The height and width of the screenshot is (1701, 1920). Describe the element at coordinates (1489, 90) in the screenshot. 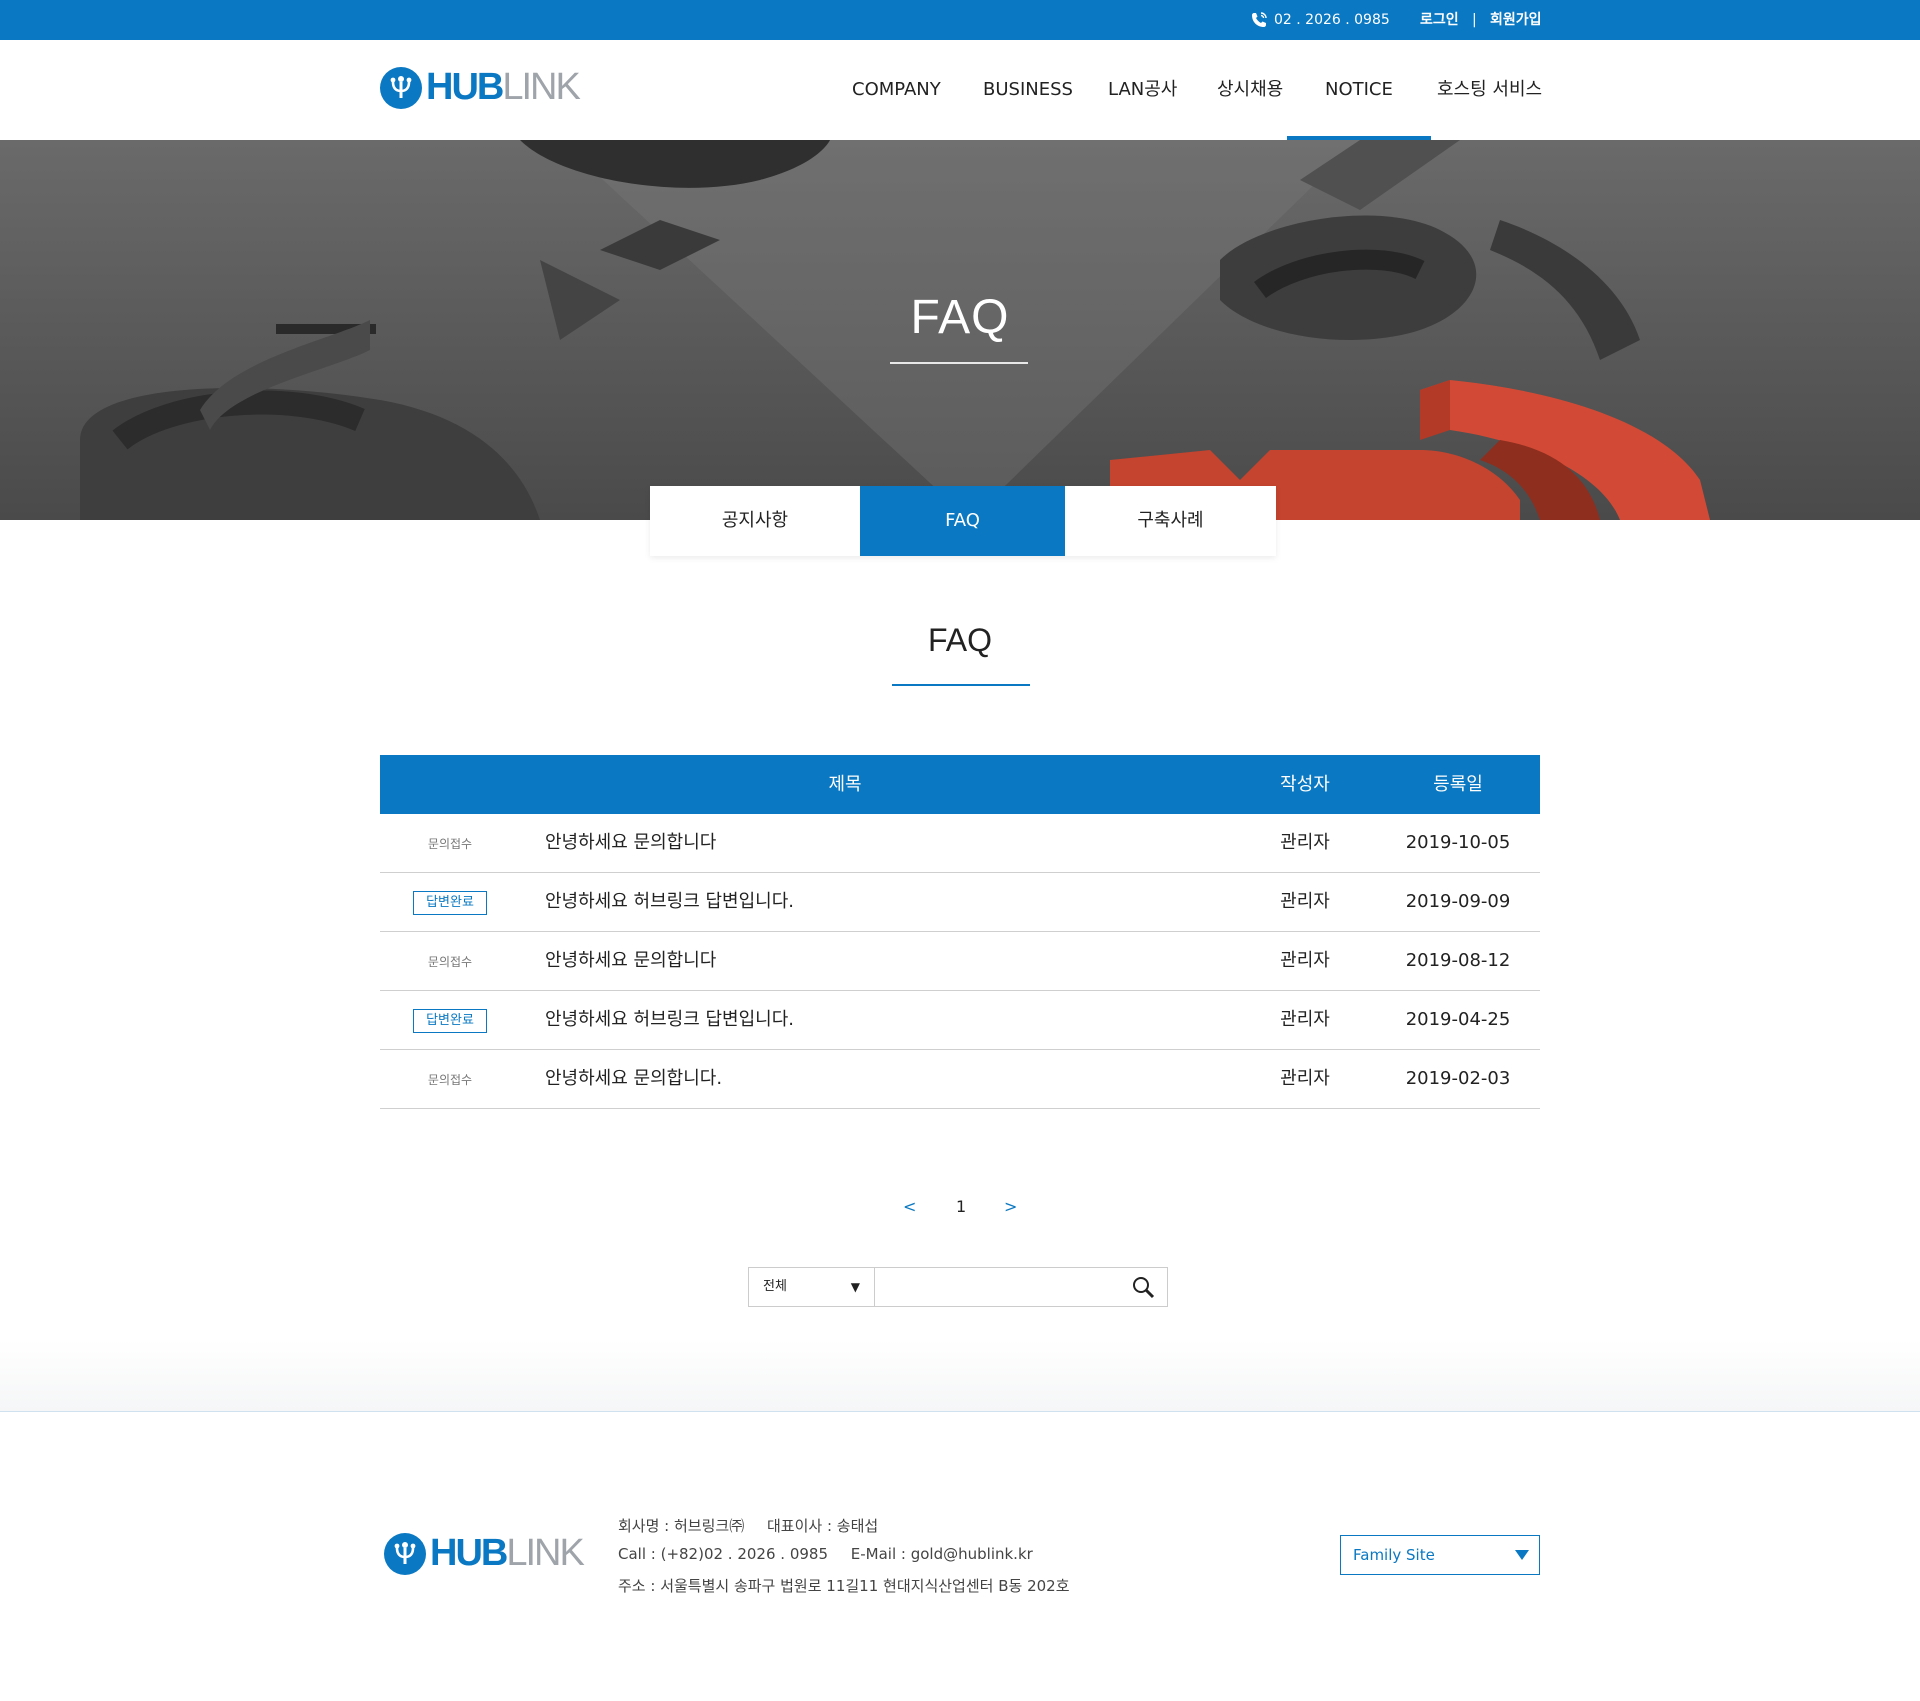

I see `nav-item-hosting: 호스팅 서비스` at that location.